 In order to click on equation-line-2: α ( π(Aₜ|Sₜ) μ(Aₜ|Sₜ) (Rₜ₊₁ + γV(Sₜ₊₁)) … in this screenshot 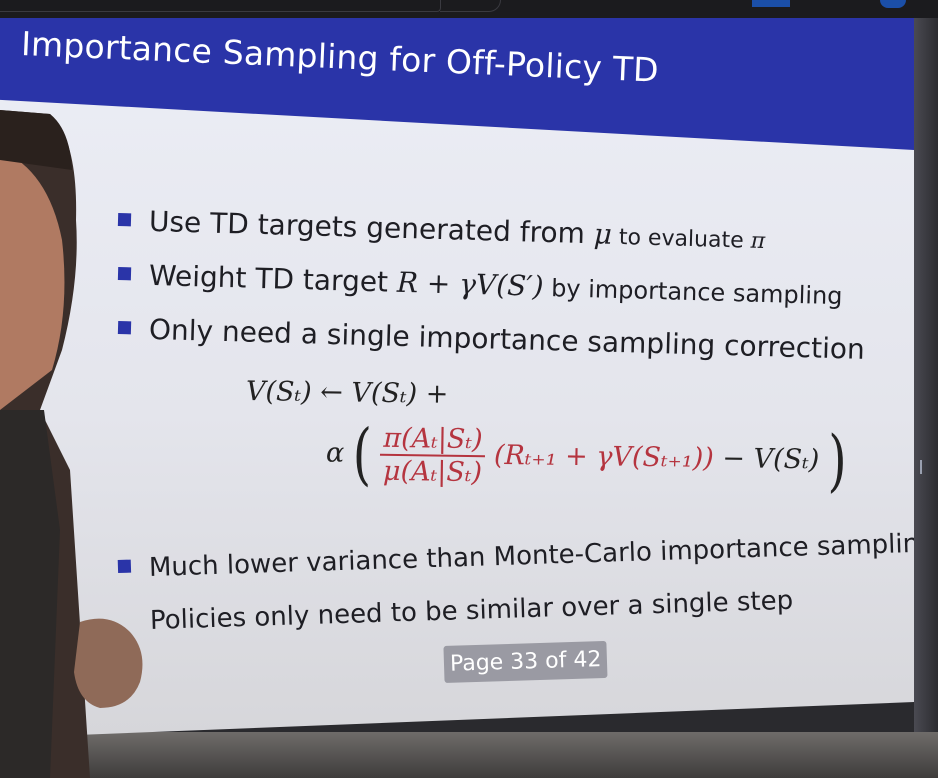, I will do `click(586, 458)`.